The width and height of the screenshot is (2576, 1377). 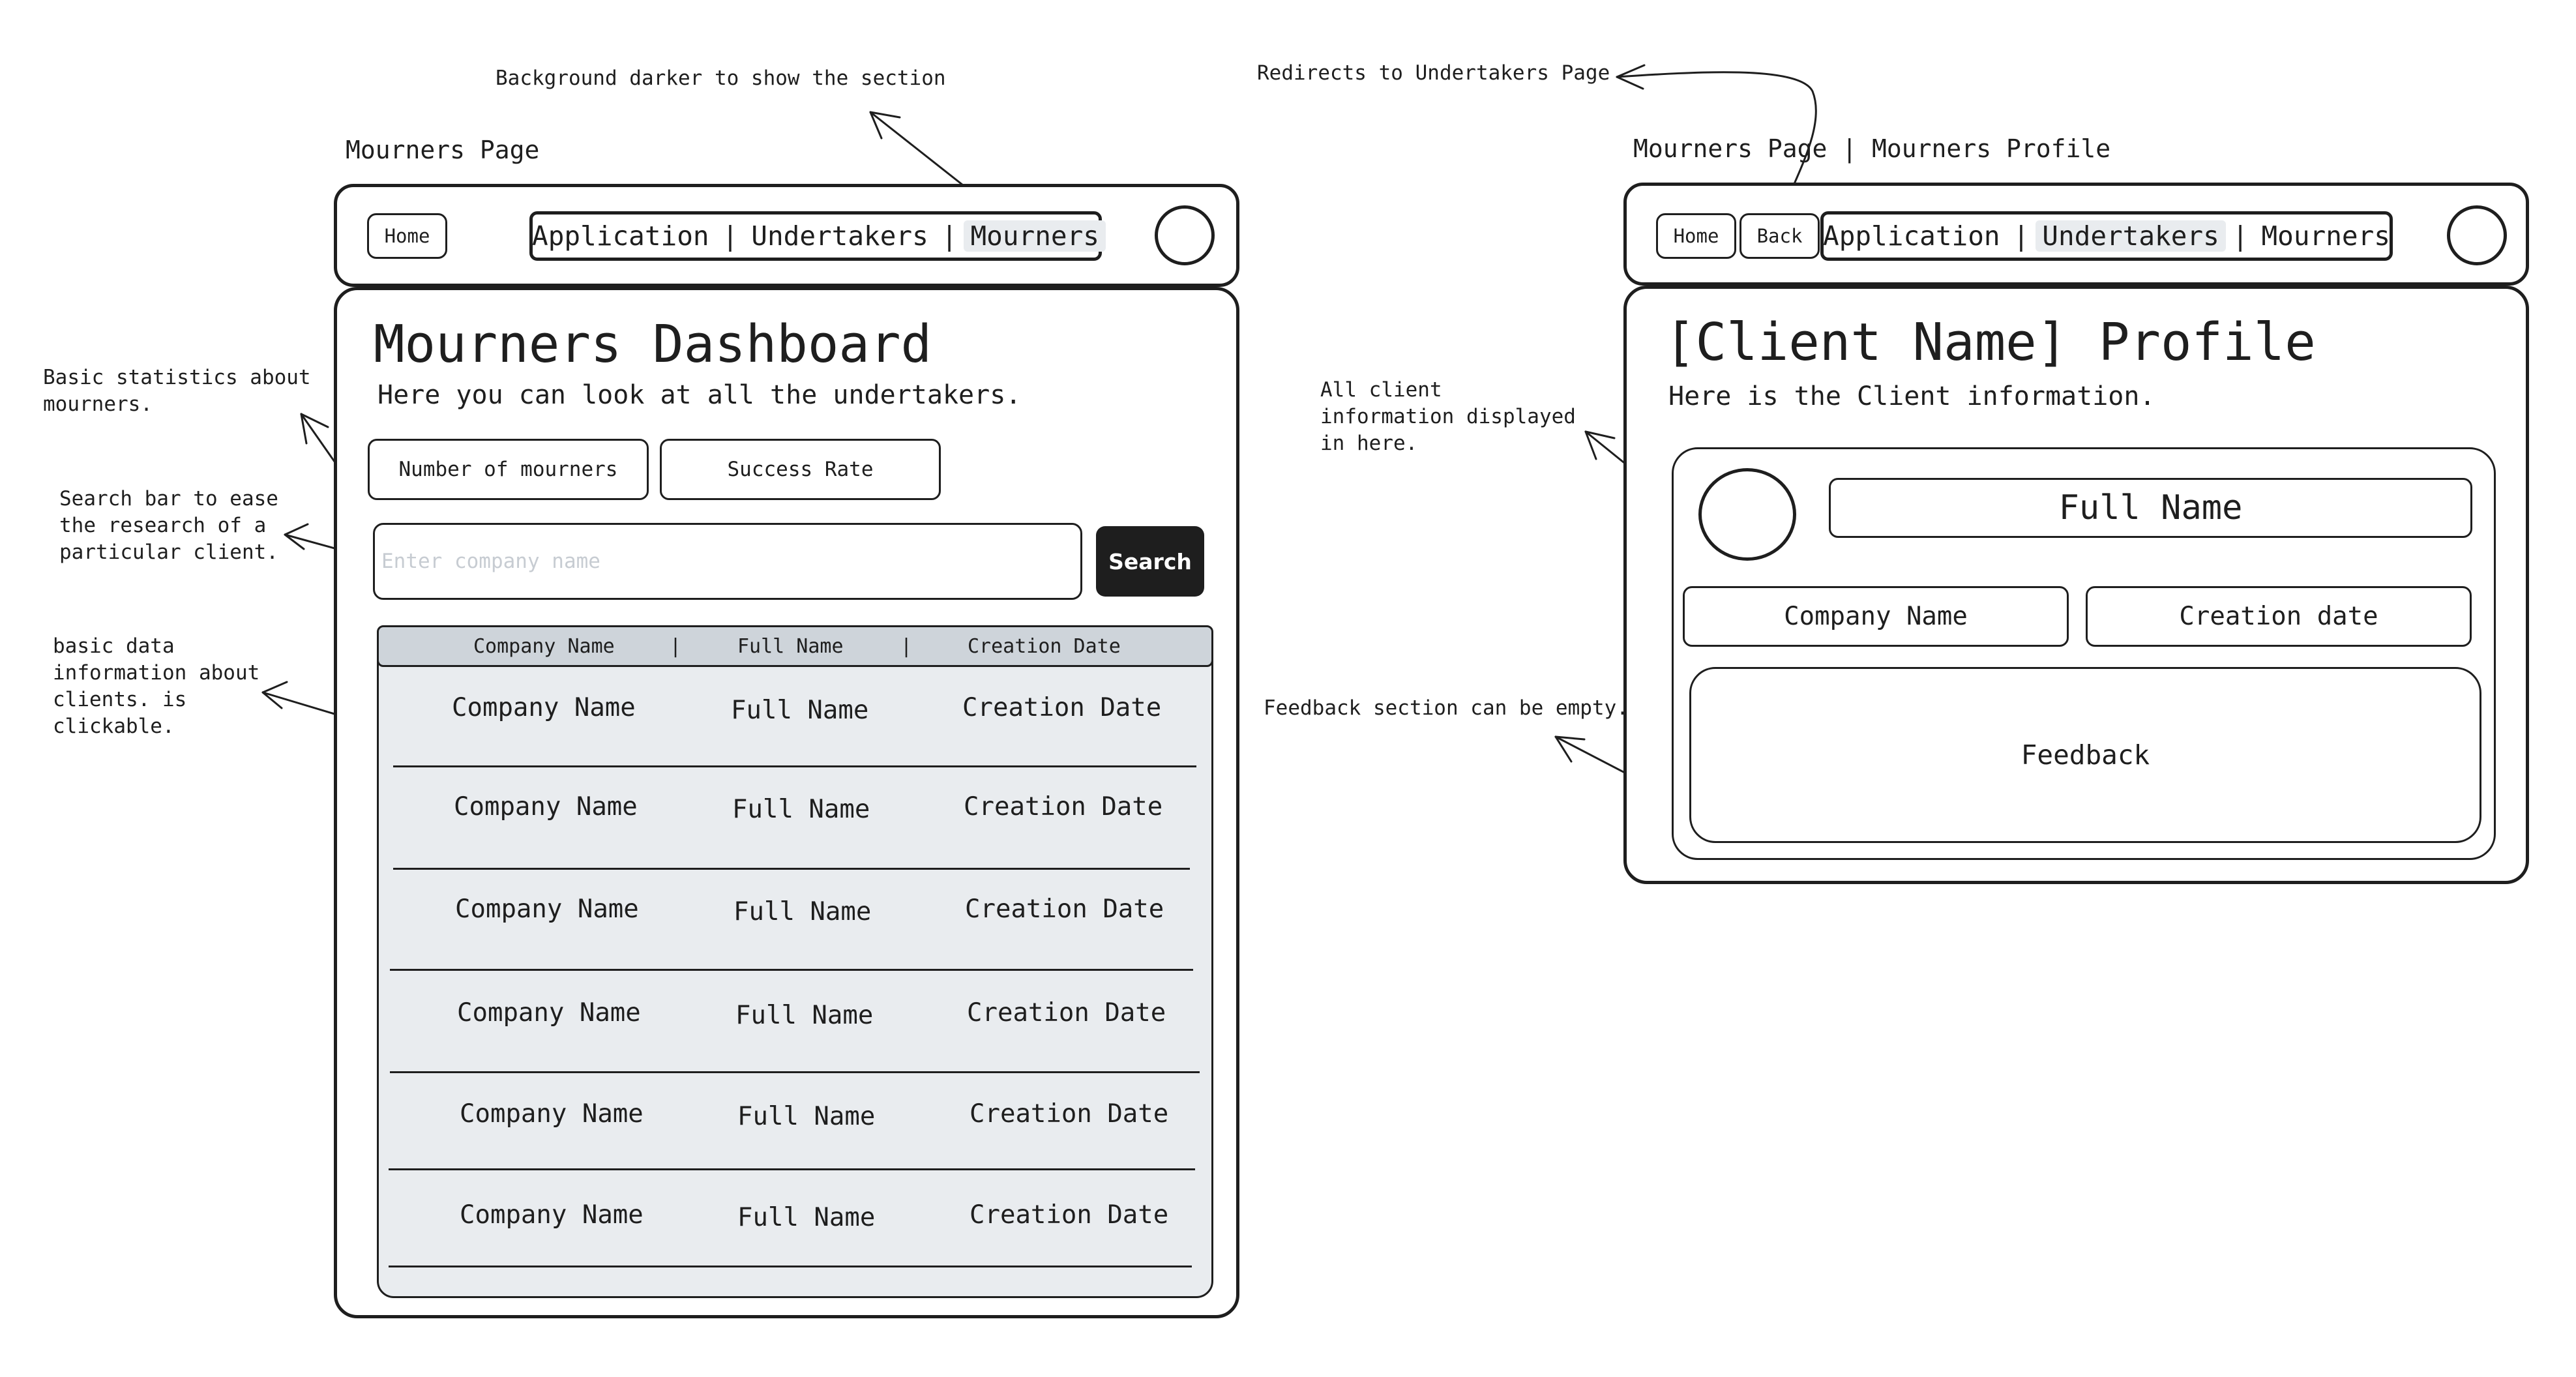 I want to click on client-creation-date: Creation date, so click(x=2279, y=616).